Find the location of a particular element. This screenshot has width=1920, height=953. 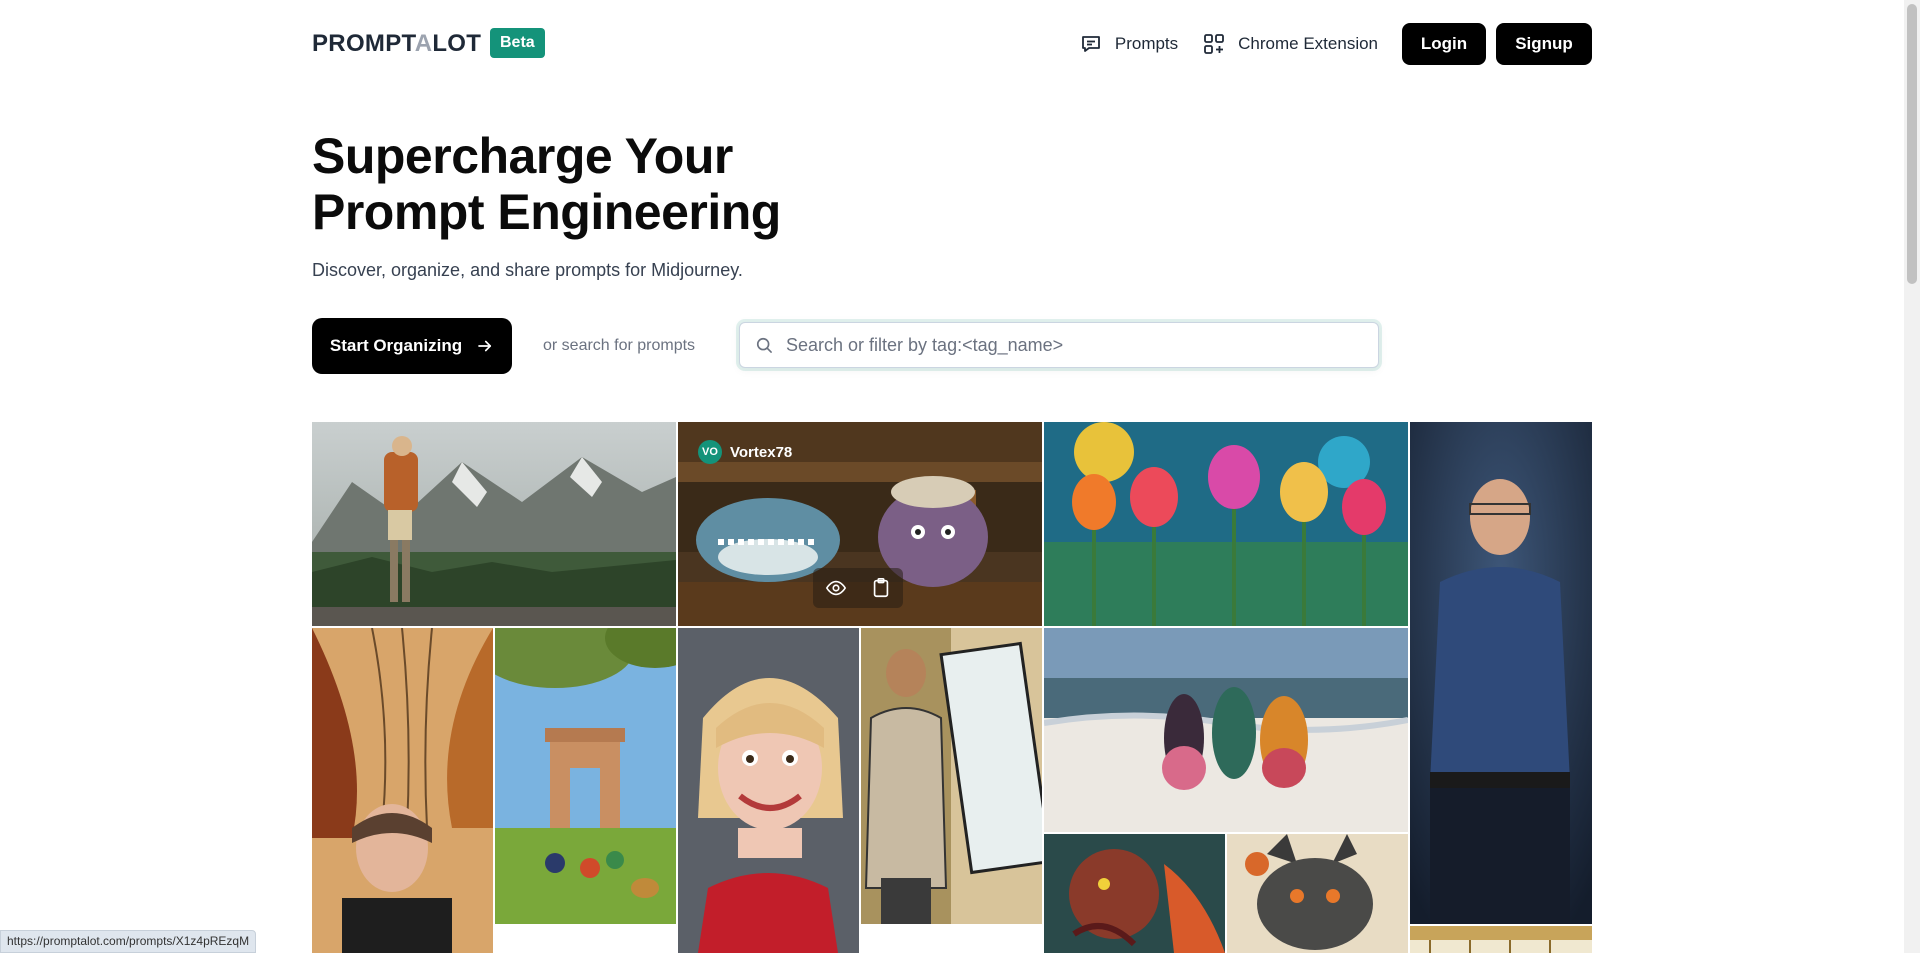

start-organizing-button: Start Organizing is located at coordinates (412, 346).